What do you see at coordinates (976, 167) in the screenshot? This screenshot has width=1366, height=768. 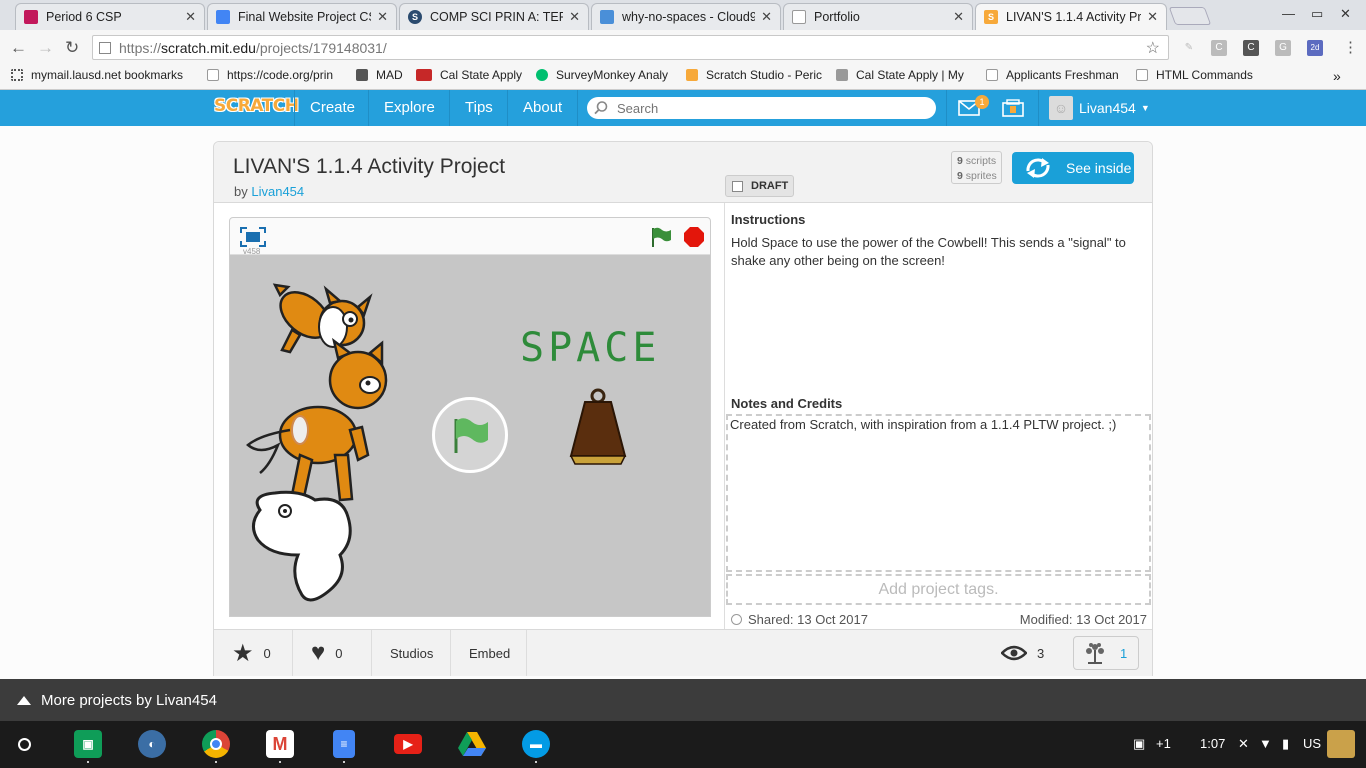 I see `project-counts: 9 scripts 9 sprites` at bounding box center [976, 167].